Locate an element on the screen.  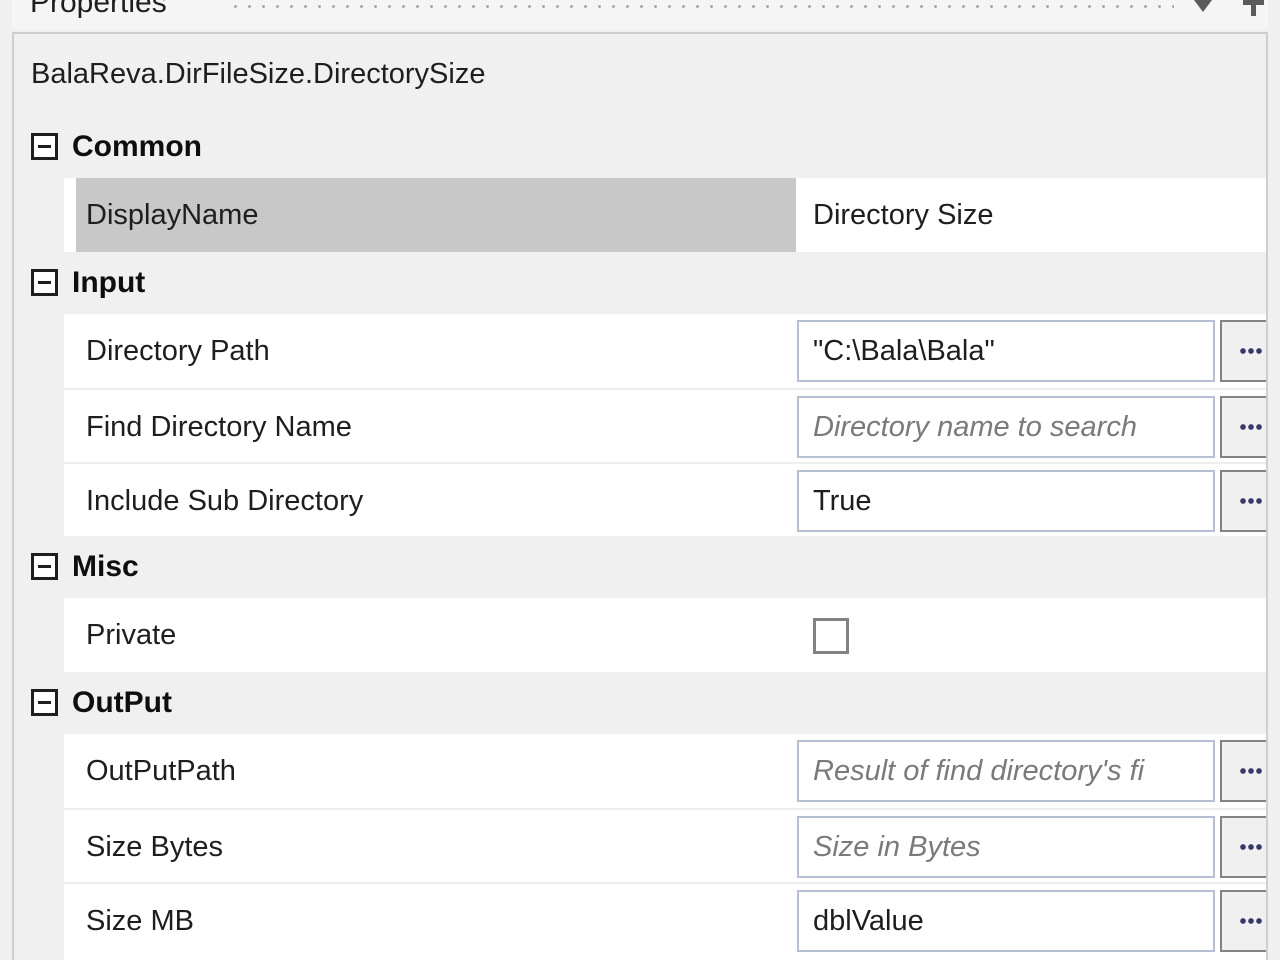
category-label: Input is located at coordinates (109, 282).